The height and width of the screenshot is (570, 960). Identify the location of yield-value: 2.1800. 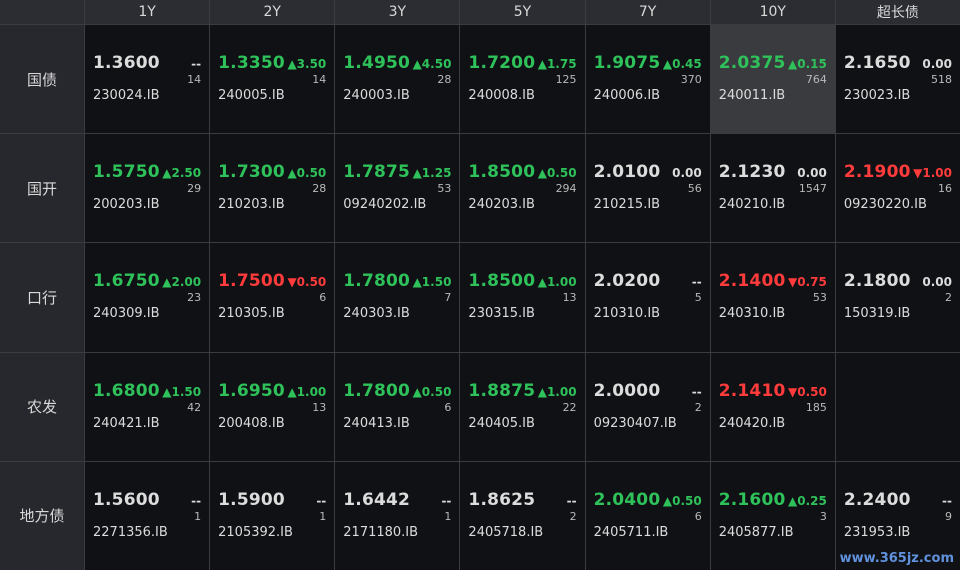
(877, 281).